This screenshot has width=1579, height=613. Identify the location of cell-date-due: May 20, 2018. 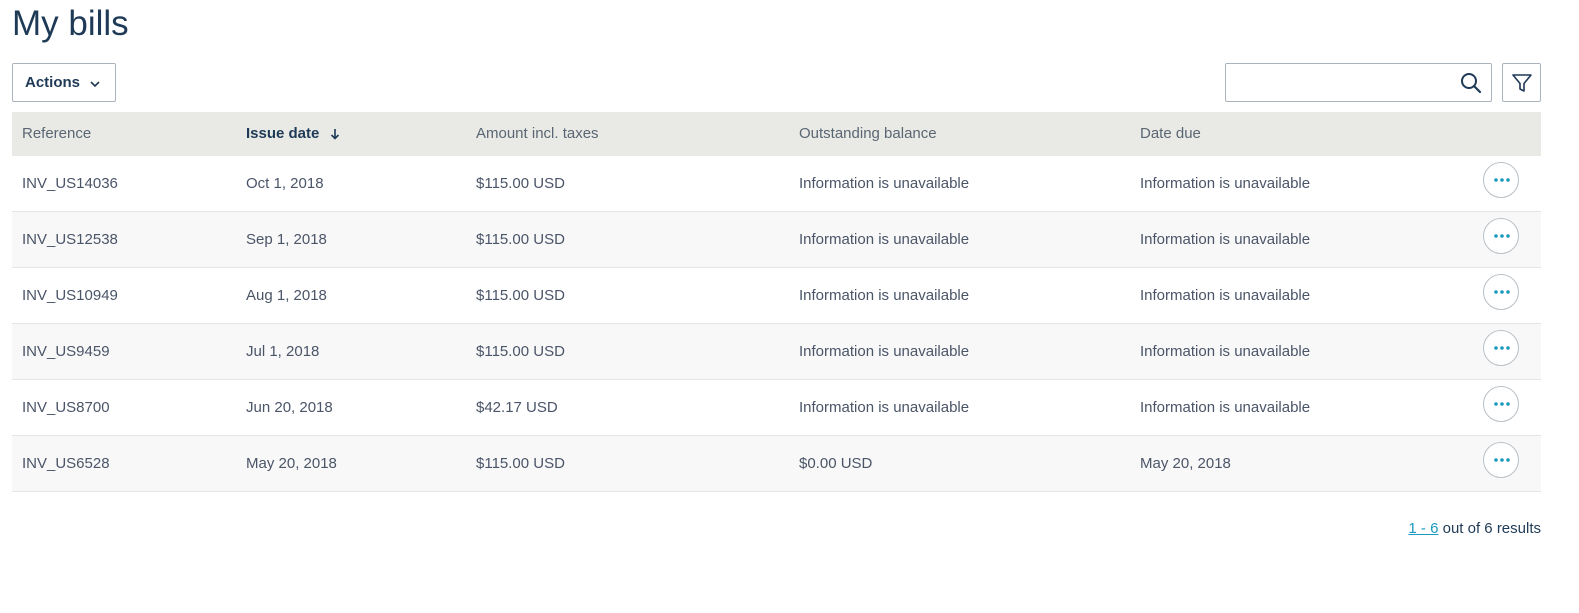
(1185, 463).